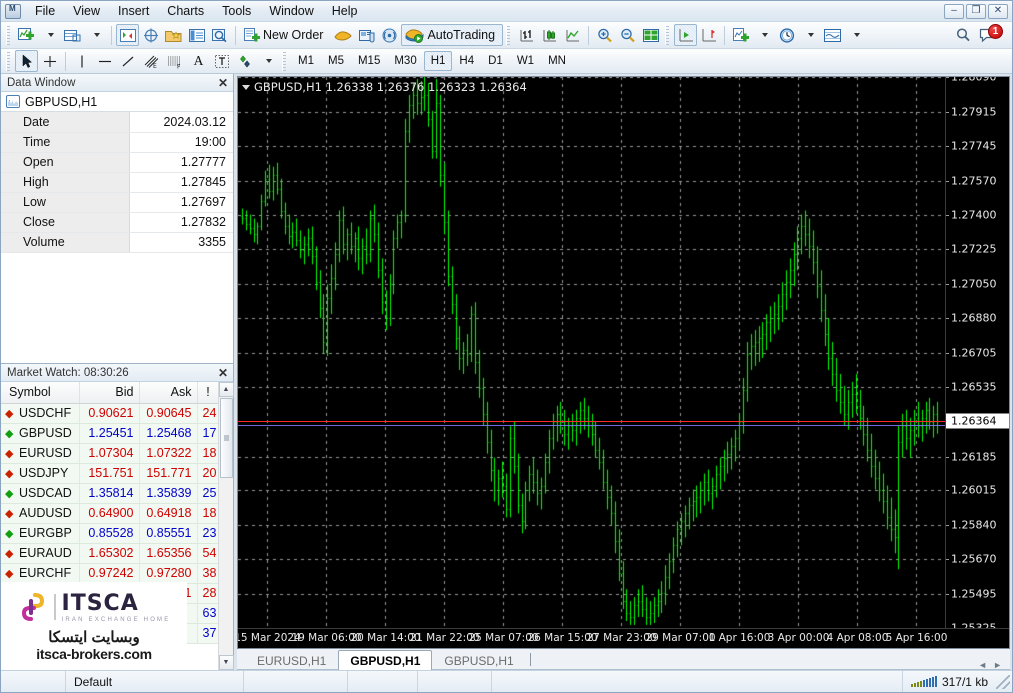  Describe the element at coordinates (223, 373) in the screenshot. I see `market-watch-close-icon: ✕` at that location.